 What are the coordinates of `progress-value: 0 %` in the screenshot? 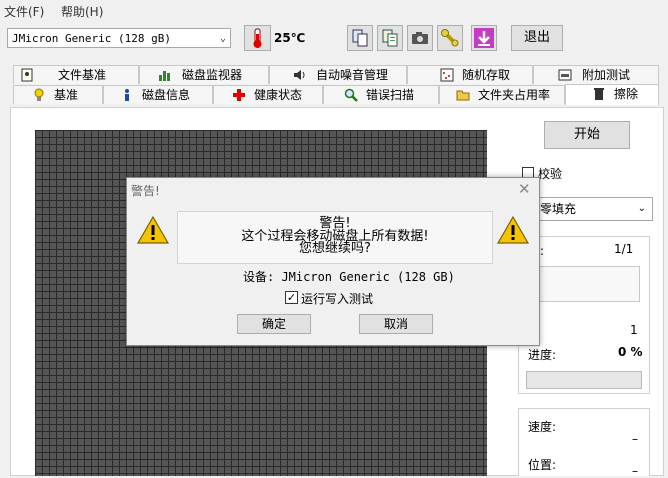 It's located at (630, 352).